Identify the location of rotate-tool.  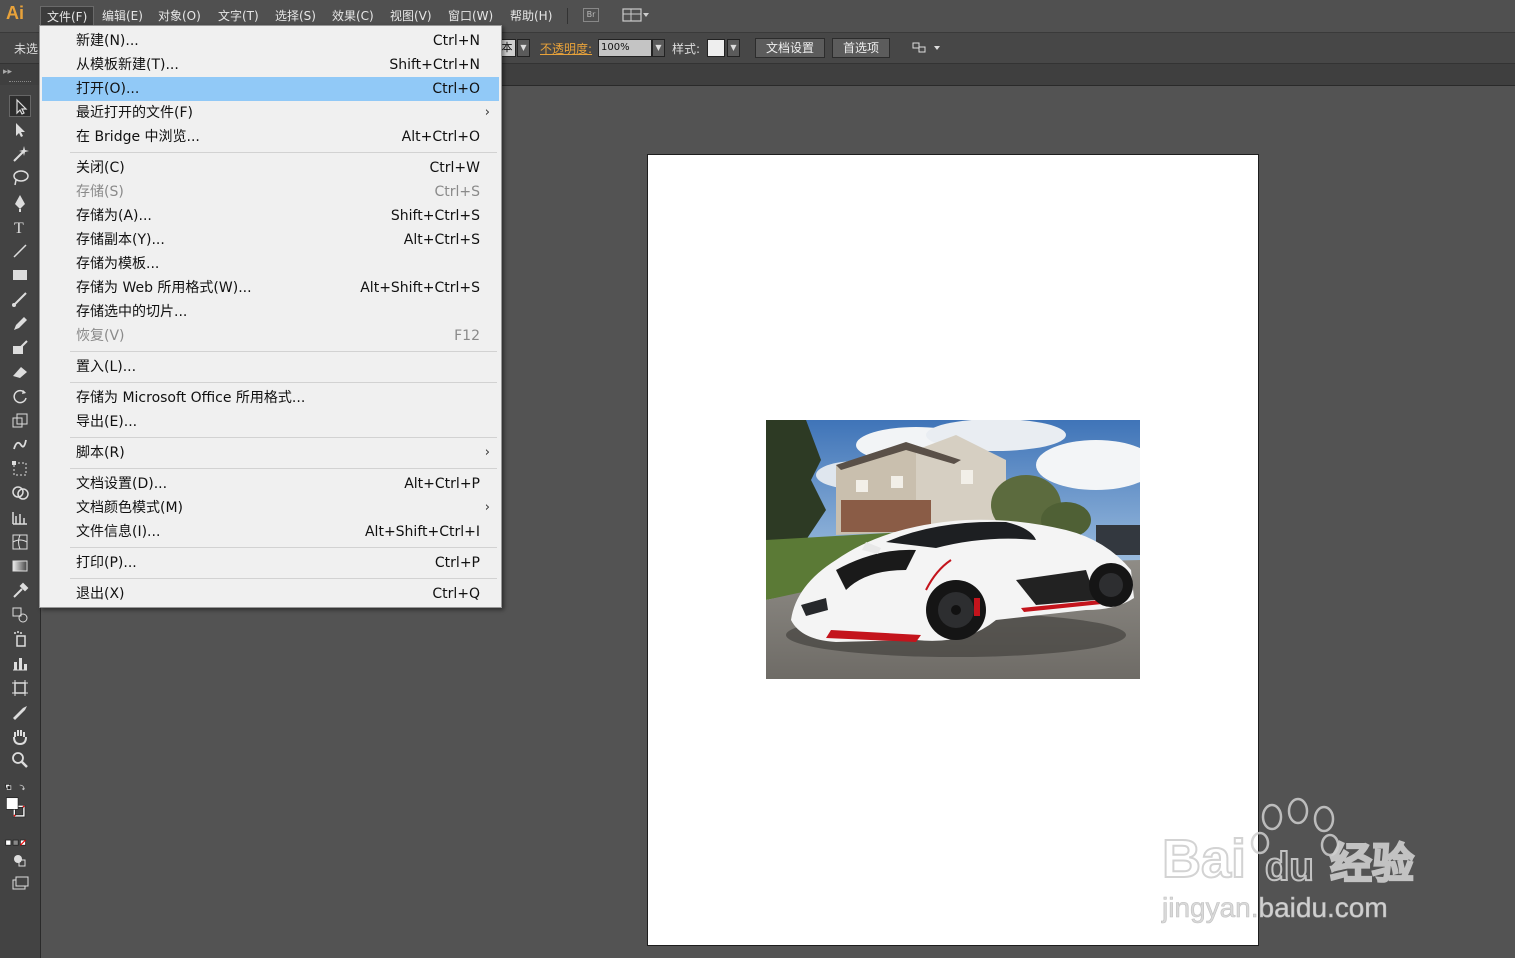
(20, 396).